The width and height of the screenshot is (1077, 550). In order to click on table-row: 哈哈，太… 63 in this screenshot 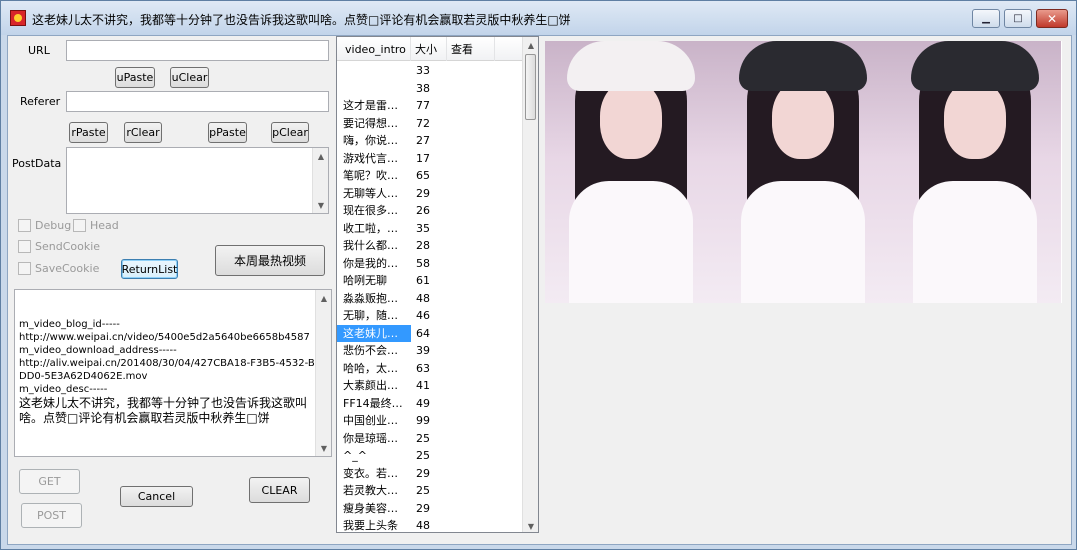, I will do `click(430, 369)`.